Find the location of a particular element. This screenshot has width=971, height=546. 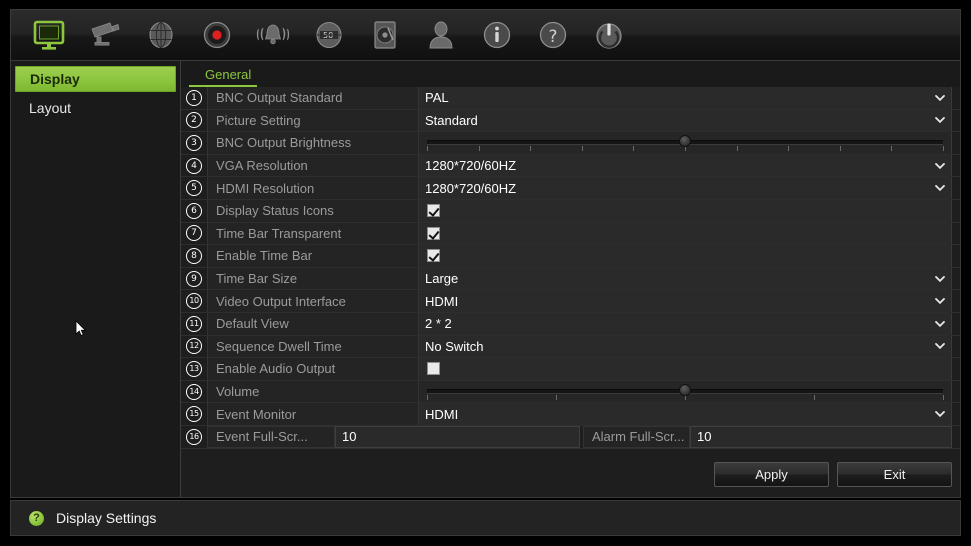

row-number-badge-cell: 1 is located at coordinates (194, 98).